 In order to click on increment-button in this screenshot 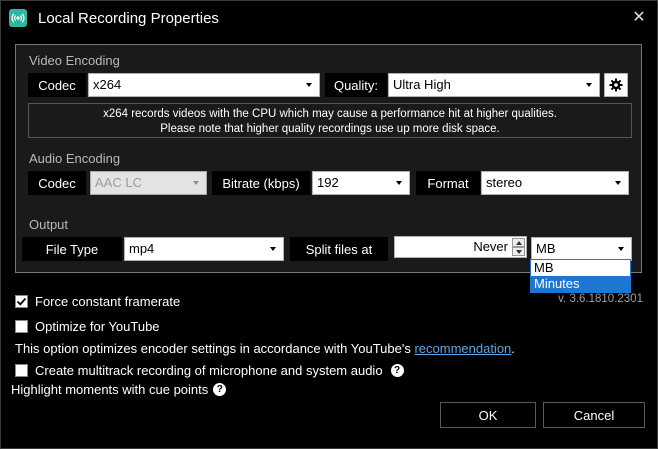, I will do `click(518, 242)`.